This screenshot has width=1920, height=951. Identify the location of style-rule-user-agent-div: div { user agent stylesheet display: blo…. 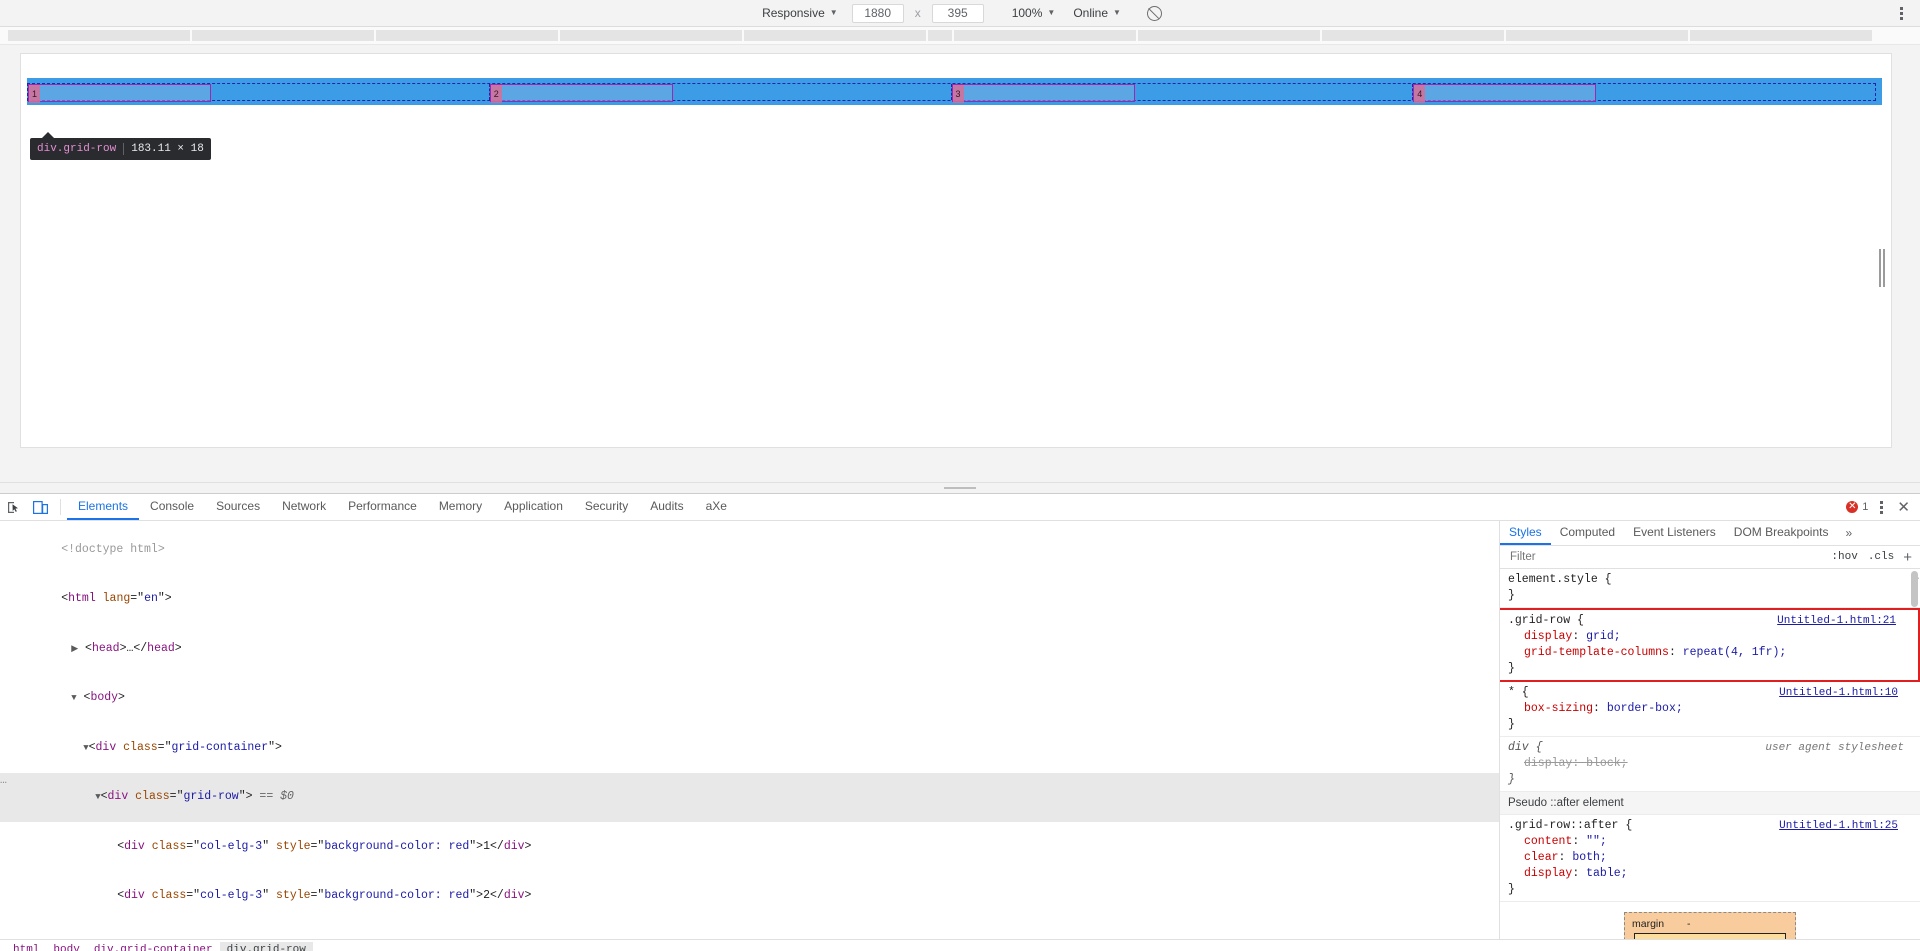
(1710, 764).